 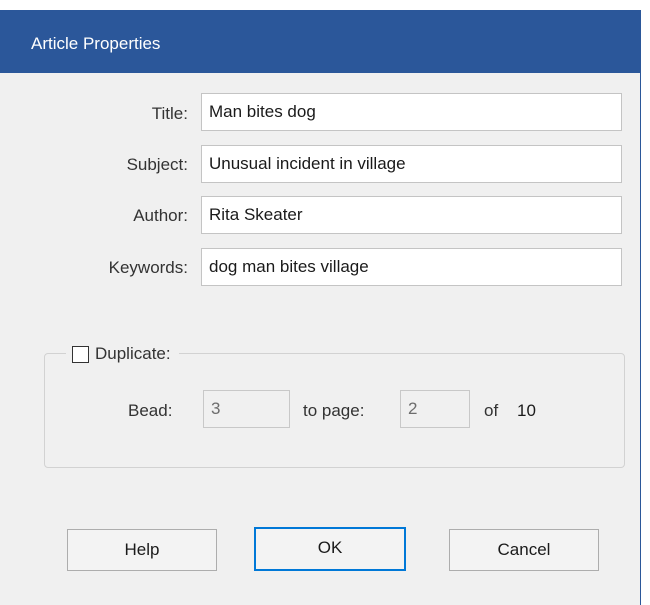 What do you see at coordinates (157, 164) in the screenshot?
I see `subject-label: Subject:` at bounding box center [157, 164].